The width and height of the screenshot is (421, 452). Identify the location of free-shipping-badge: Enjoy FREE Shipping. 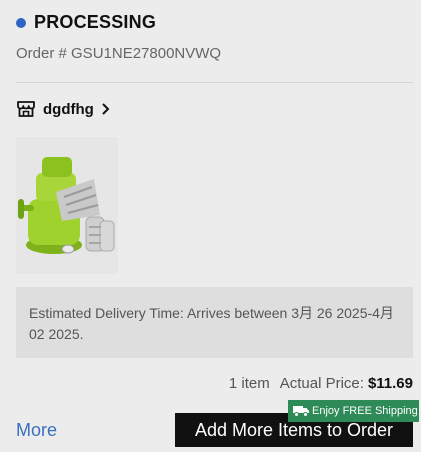
(353, 411).